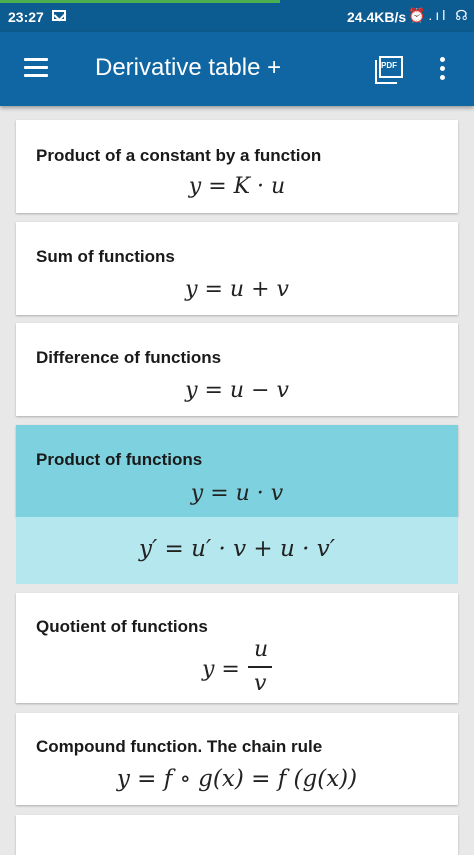  I want to click on derivative-formula: y′ = u′ · v + u · v′, so click(237, 549).